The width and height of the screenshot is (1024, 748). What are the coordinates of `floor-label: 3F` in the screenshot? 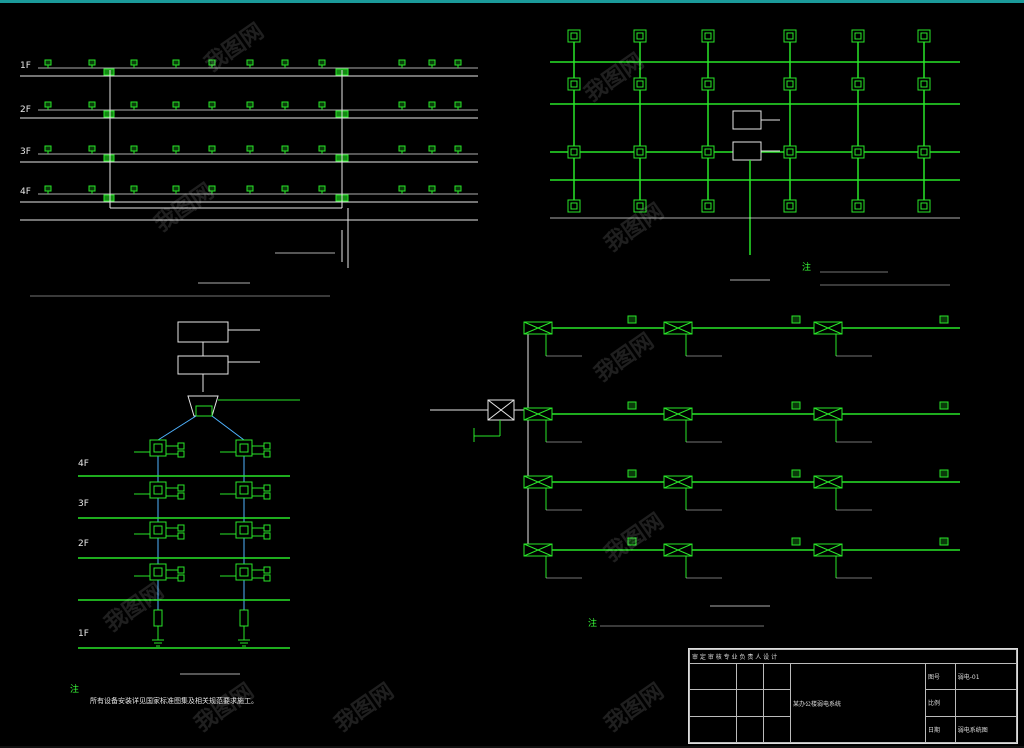 It's located at (25, 152).